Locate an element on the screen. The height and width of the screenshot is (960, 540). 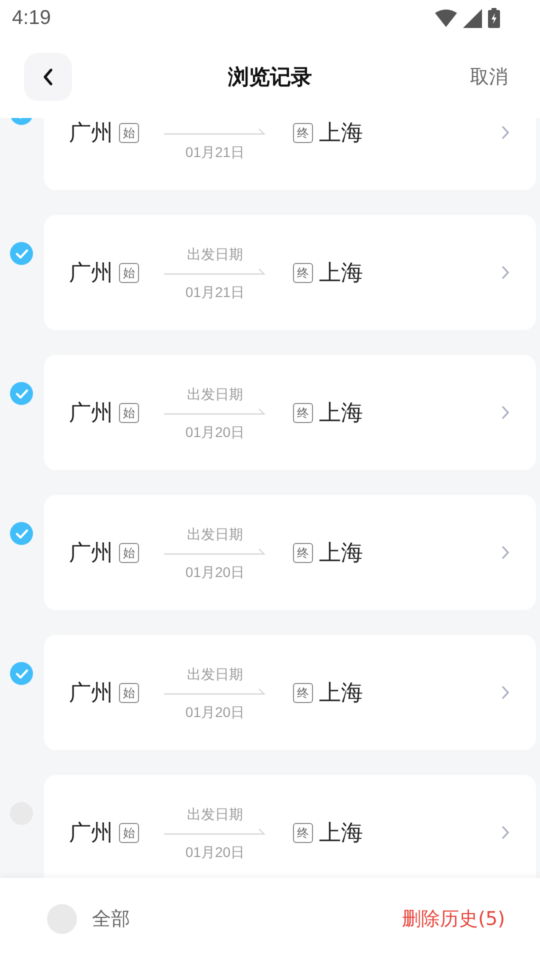
route-card: 广州 始 出发日期 01月21日 终 上海 is located at coordinates (290, 272).